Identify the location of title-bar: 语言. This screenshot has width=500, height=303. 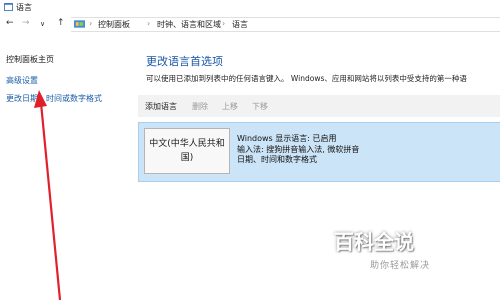
(250, 7).